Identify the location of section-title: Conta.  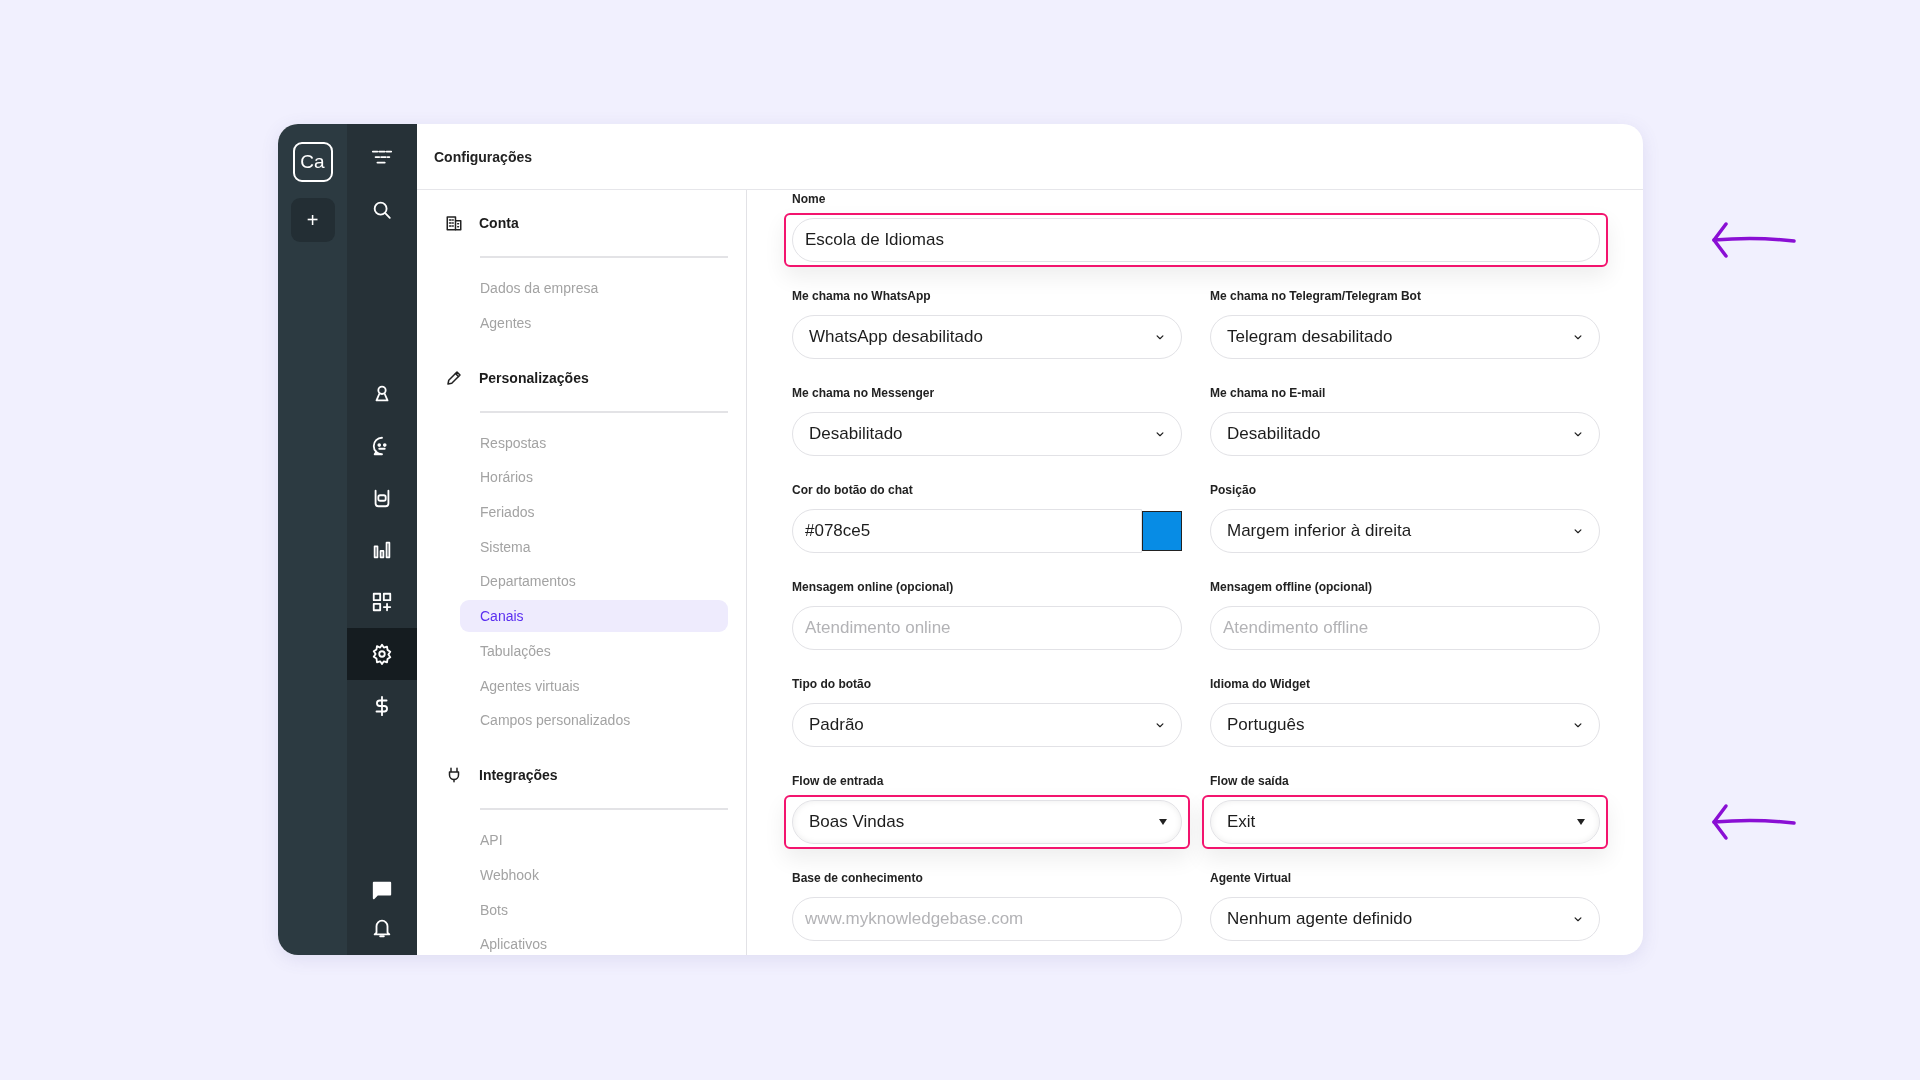
(499, 223).